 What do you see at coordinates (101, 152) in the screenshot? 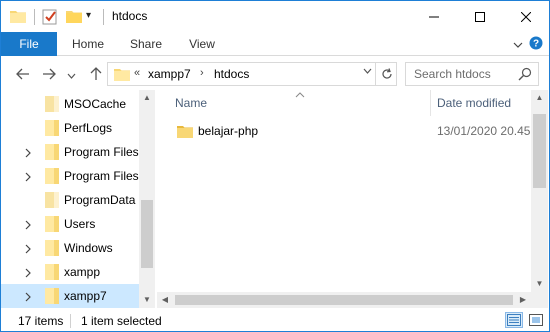
I see `nav-item-label: Program Files` at bounding box center [101, 152].